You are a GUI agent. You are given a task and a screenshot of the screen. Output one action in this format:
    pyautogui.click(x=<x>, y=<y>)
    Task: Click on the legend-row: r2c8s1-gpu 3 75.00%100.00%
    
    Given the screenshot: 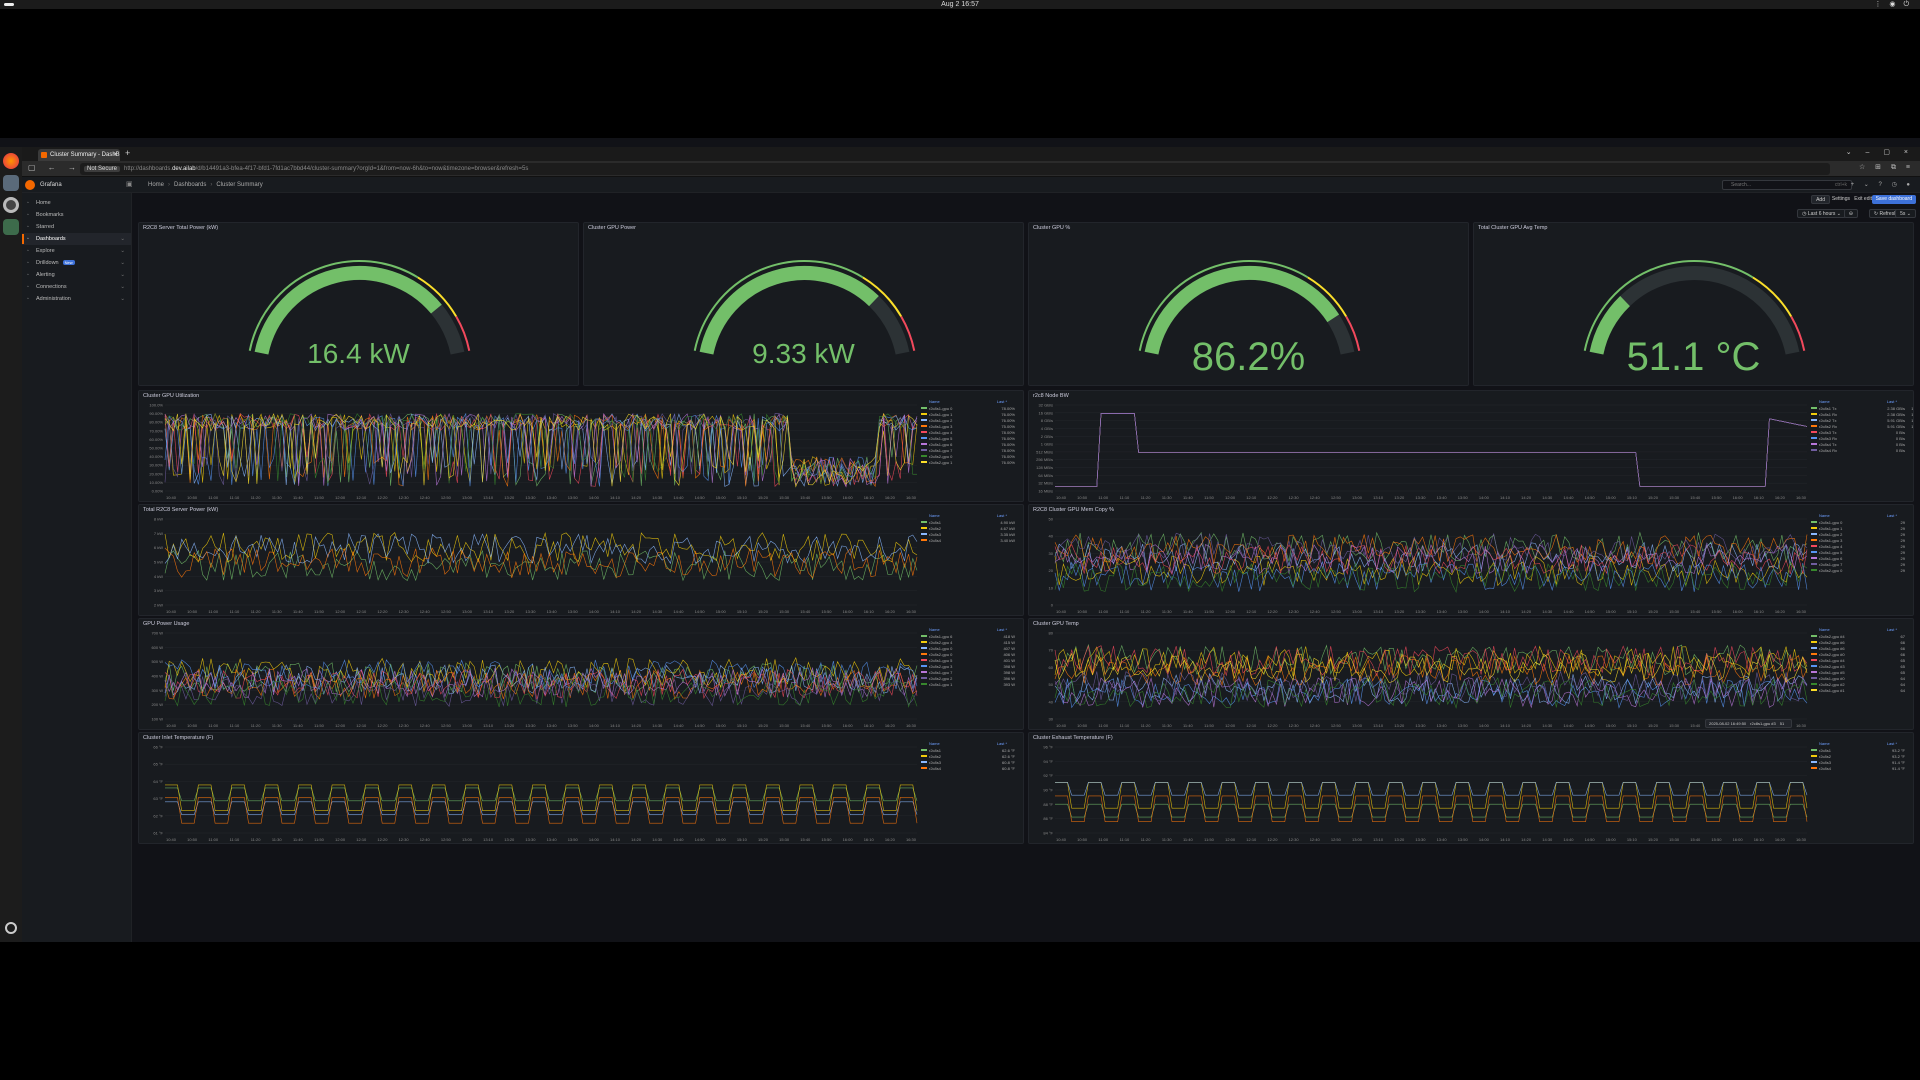 What is the action you would take?
    pyautogui.click(x=972, y=426)
    